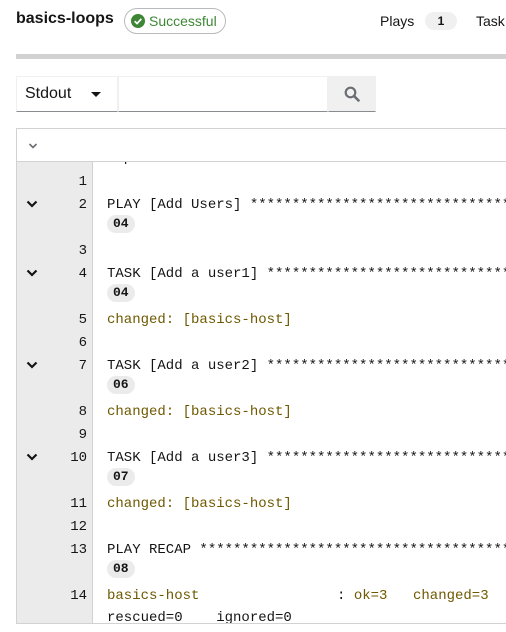  Describe the element at coordinates (121, 569) in the screenshot. I see `duration-badge: 08` at that location.